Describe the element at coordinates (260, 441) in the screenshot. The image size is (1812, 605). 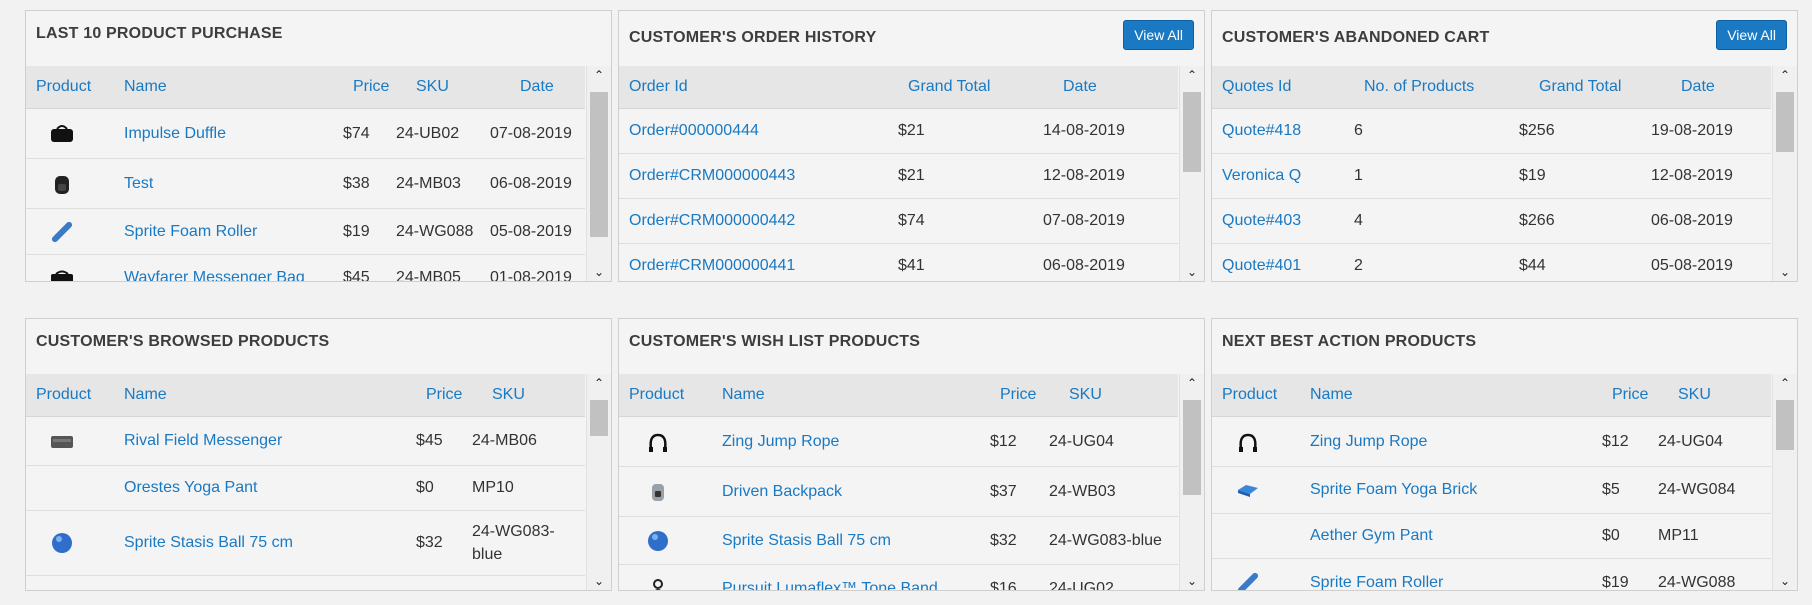
I see `product-name-link: Rival Field Messenger` at that location.